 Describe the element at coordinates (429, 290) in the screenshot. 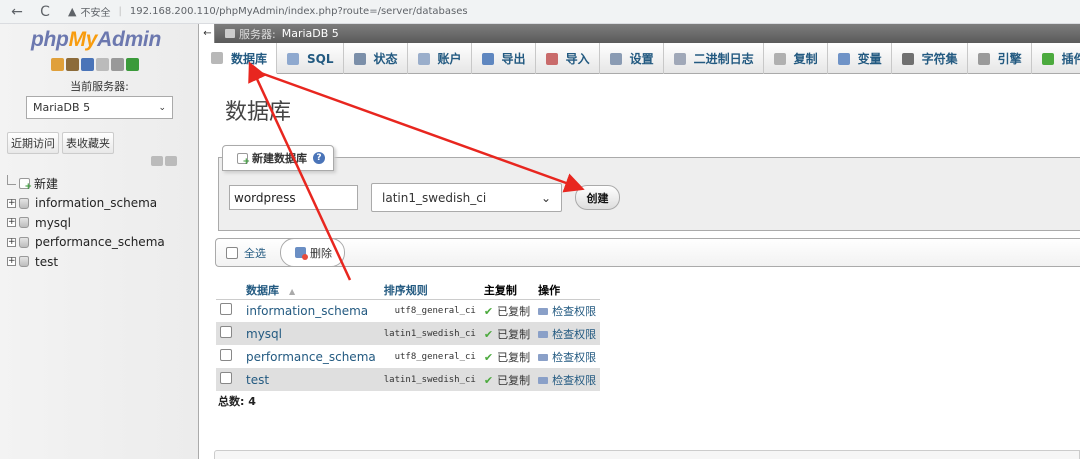

I see `header-collation: 排序规则` at that location.